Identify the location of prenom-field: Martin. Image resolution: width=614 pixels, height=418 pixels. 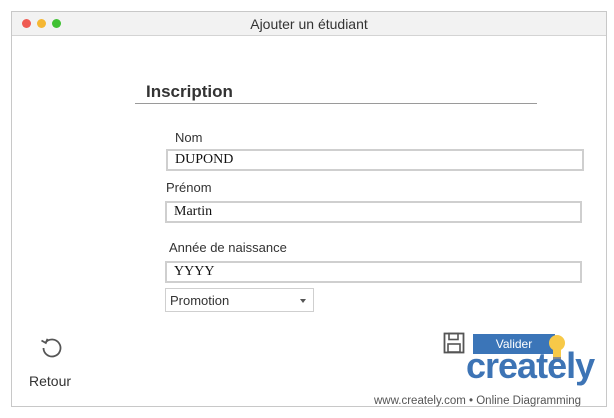
(373, 212).